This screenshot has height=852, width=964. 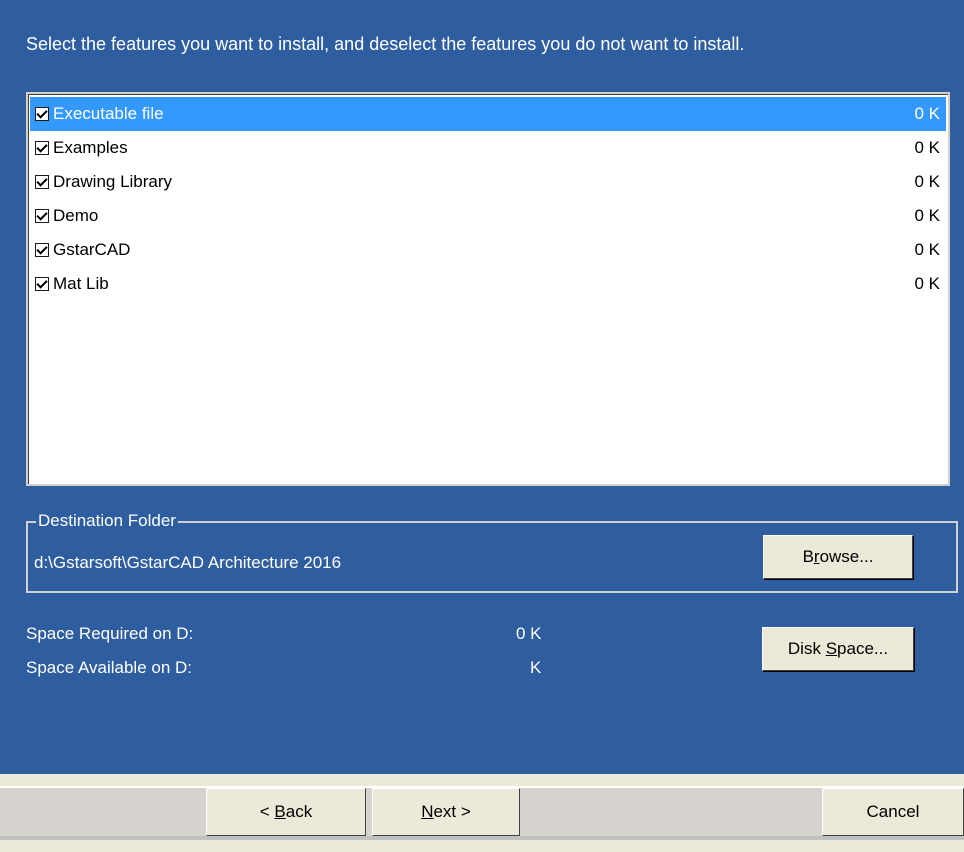 I want to click on feature-label: Mat Lib, so click(x=81, y=283).